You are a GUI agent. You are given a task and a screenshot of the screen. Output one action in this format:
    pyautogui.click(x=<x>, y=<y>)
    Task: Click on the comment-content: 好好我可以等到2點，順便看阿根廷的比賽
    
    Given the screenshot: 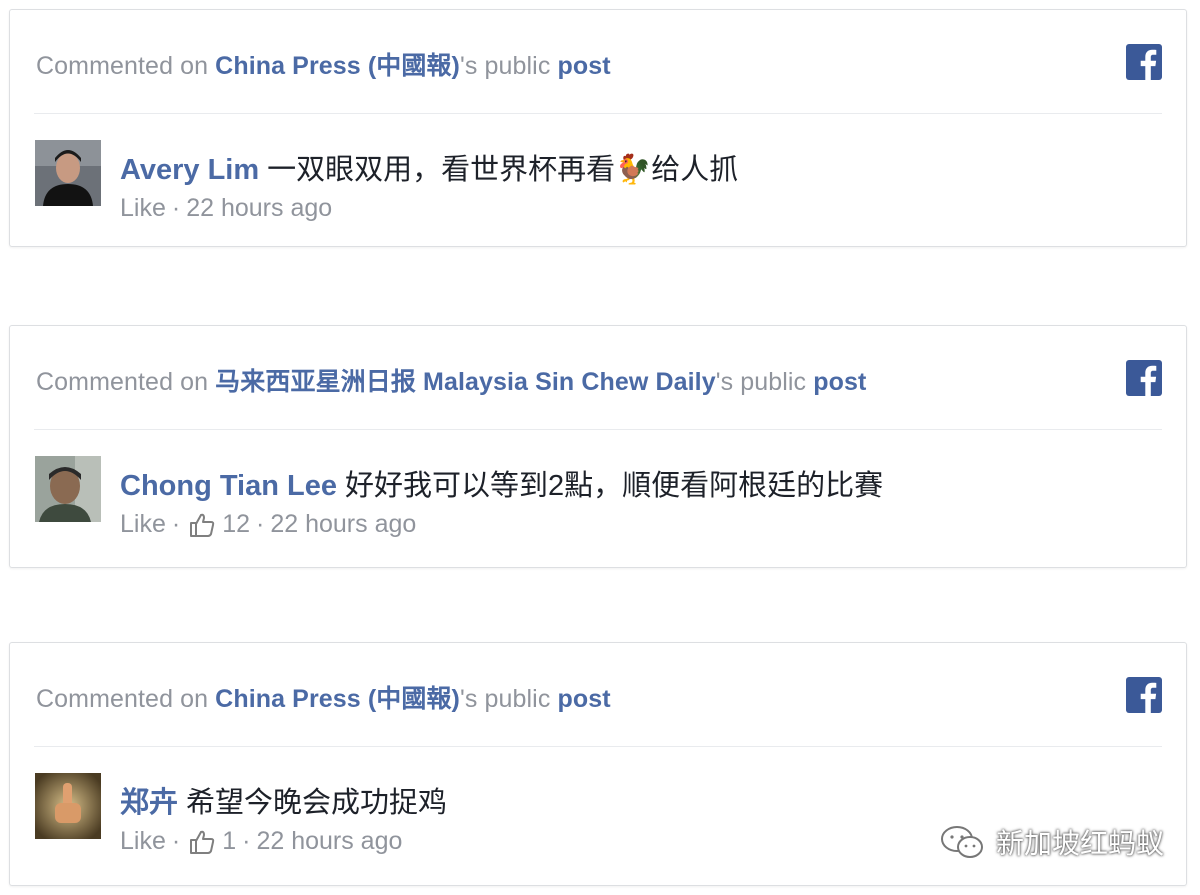 What is the action you would take?
    pyautogui.click(x=614, y=486)
    